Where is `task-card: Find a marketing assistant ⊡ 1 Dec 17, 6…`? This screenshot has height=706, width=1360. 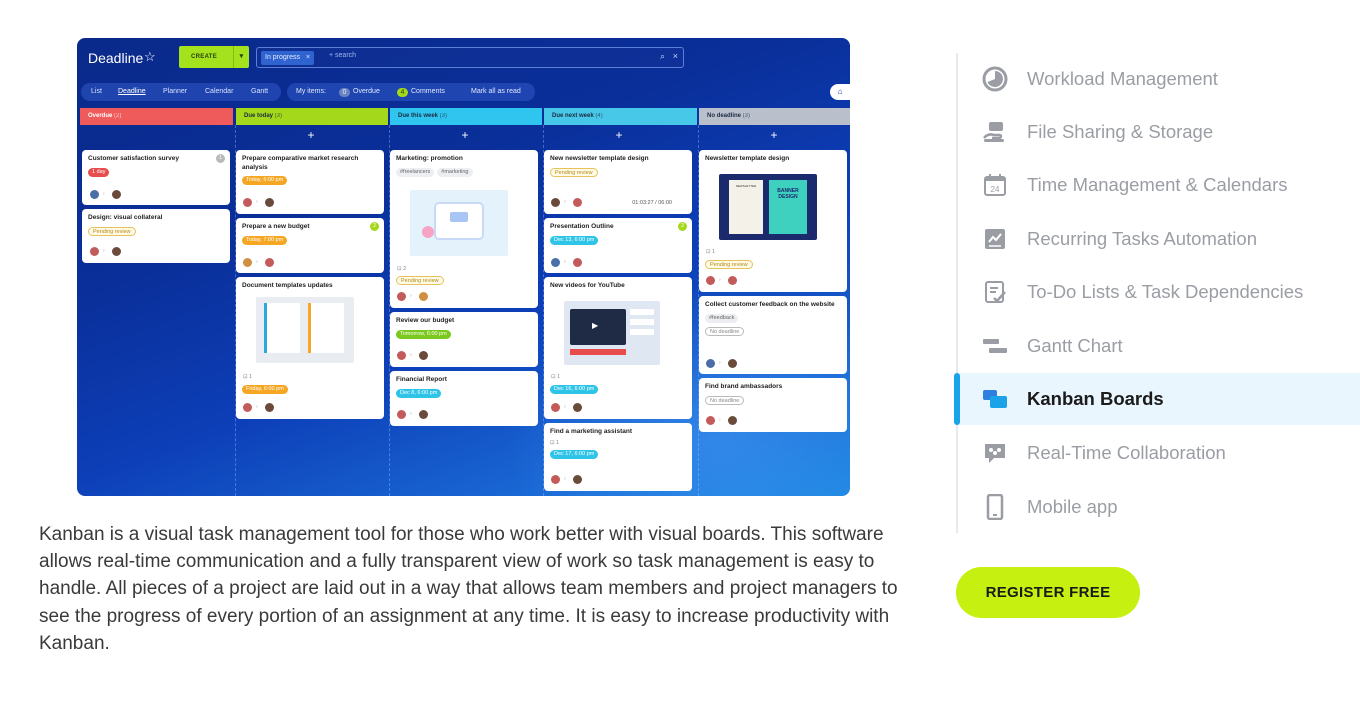
task-card: Find a marketing assistant ⊡ 1 Dec 17, 6… is located at coordinates (618, 457).